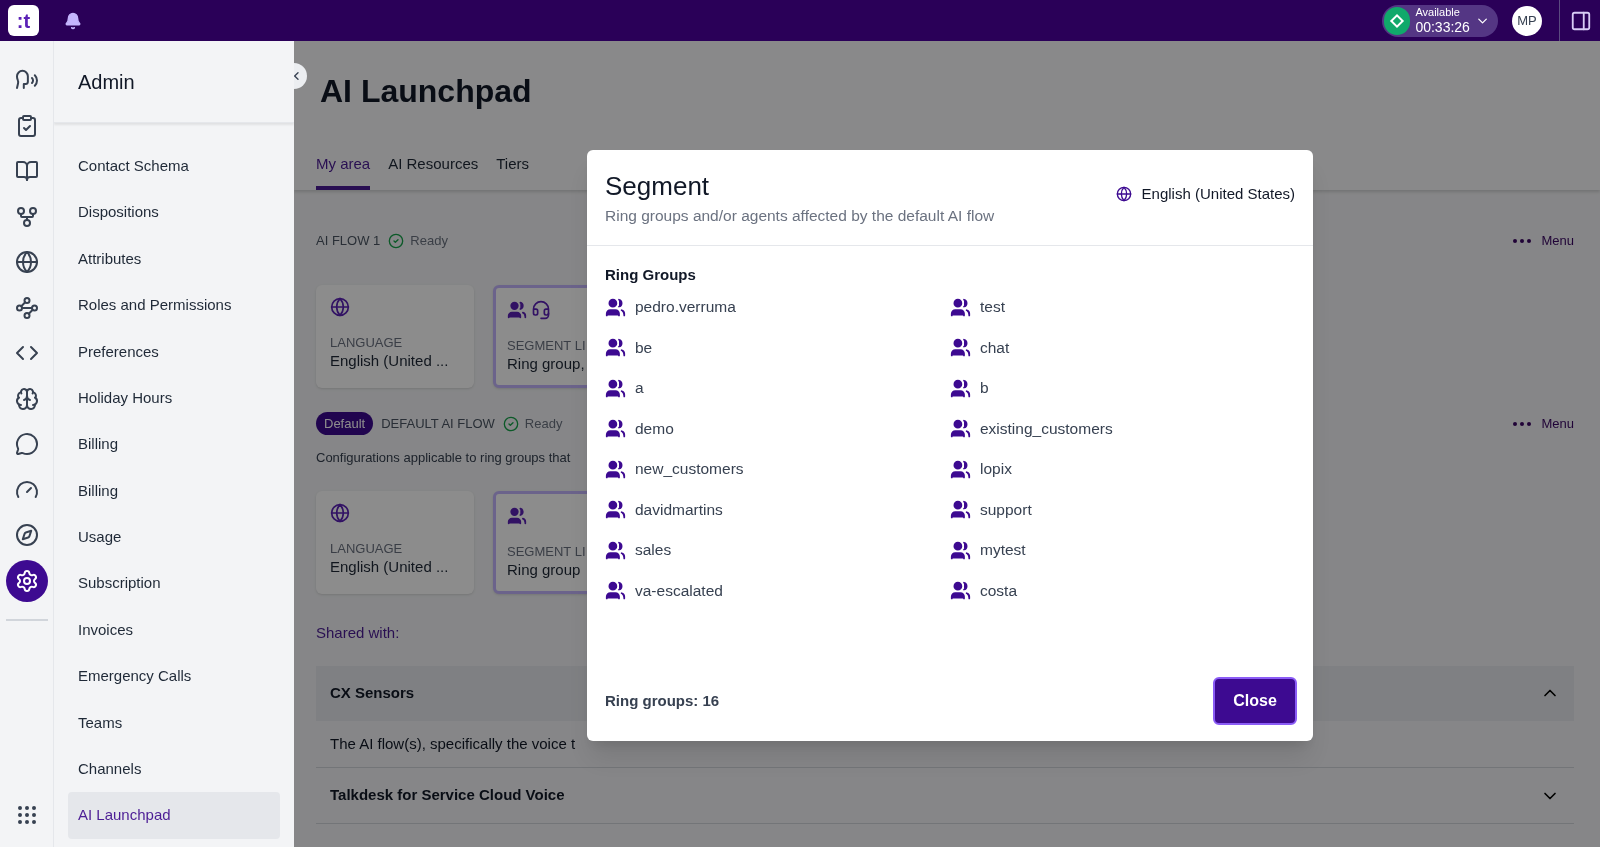 This screenshot has width=1600, height=847. I want to click on dialog-language: English (United States), so click(1218, 193).